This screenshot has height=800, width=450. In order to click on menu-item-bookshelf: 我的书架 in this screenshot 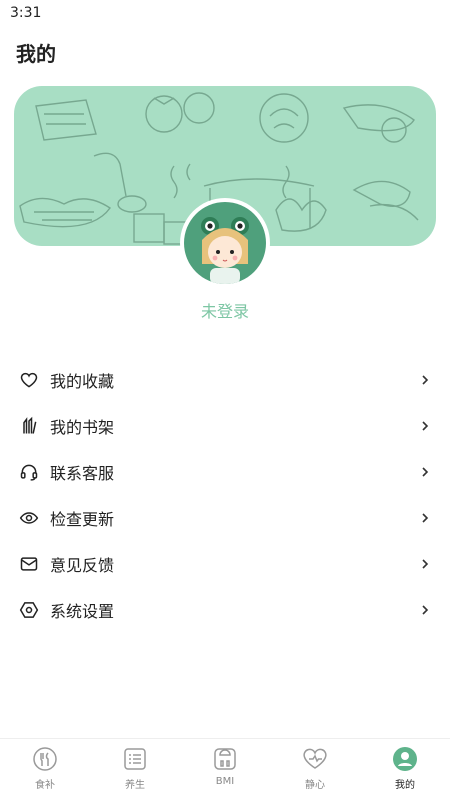, I will do `click(225, 426)`.